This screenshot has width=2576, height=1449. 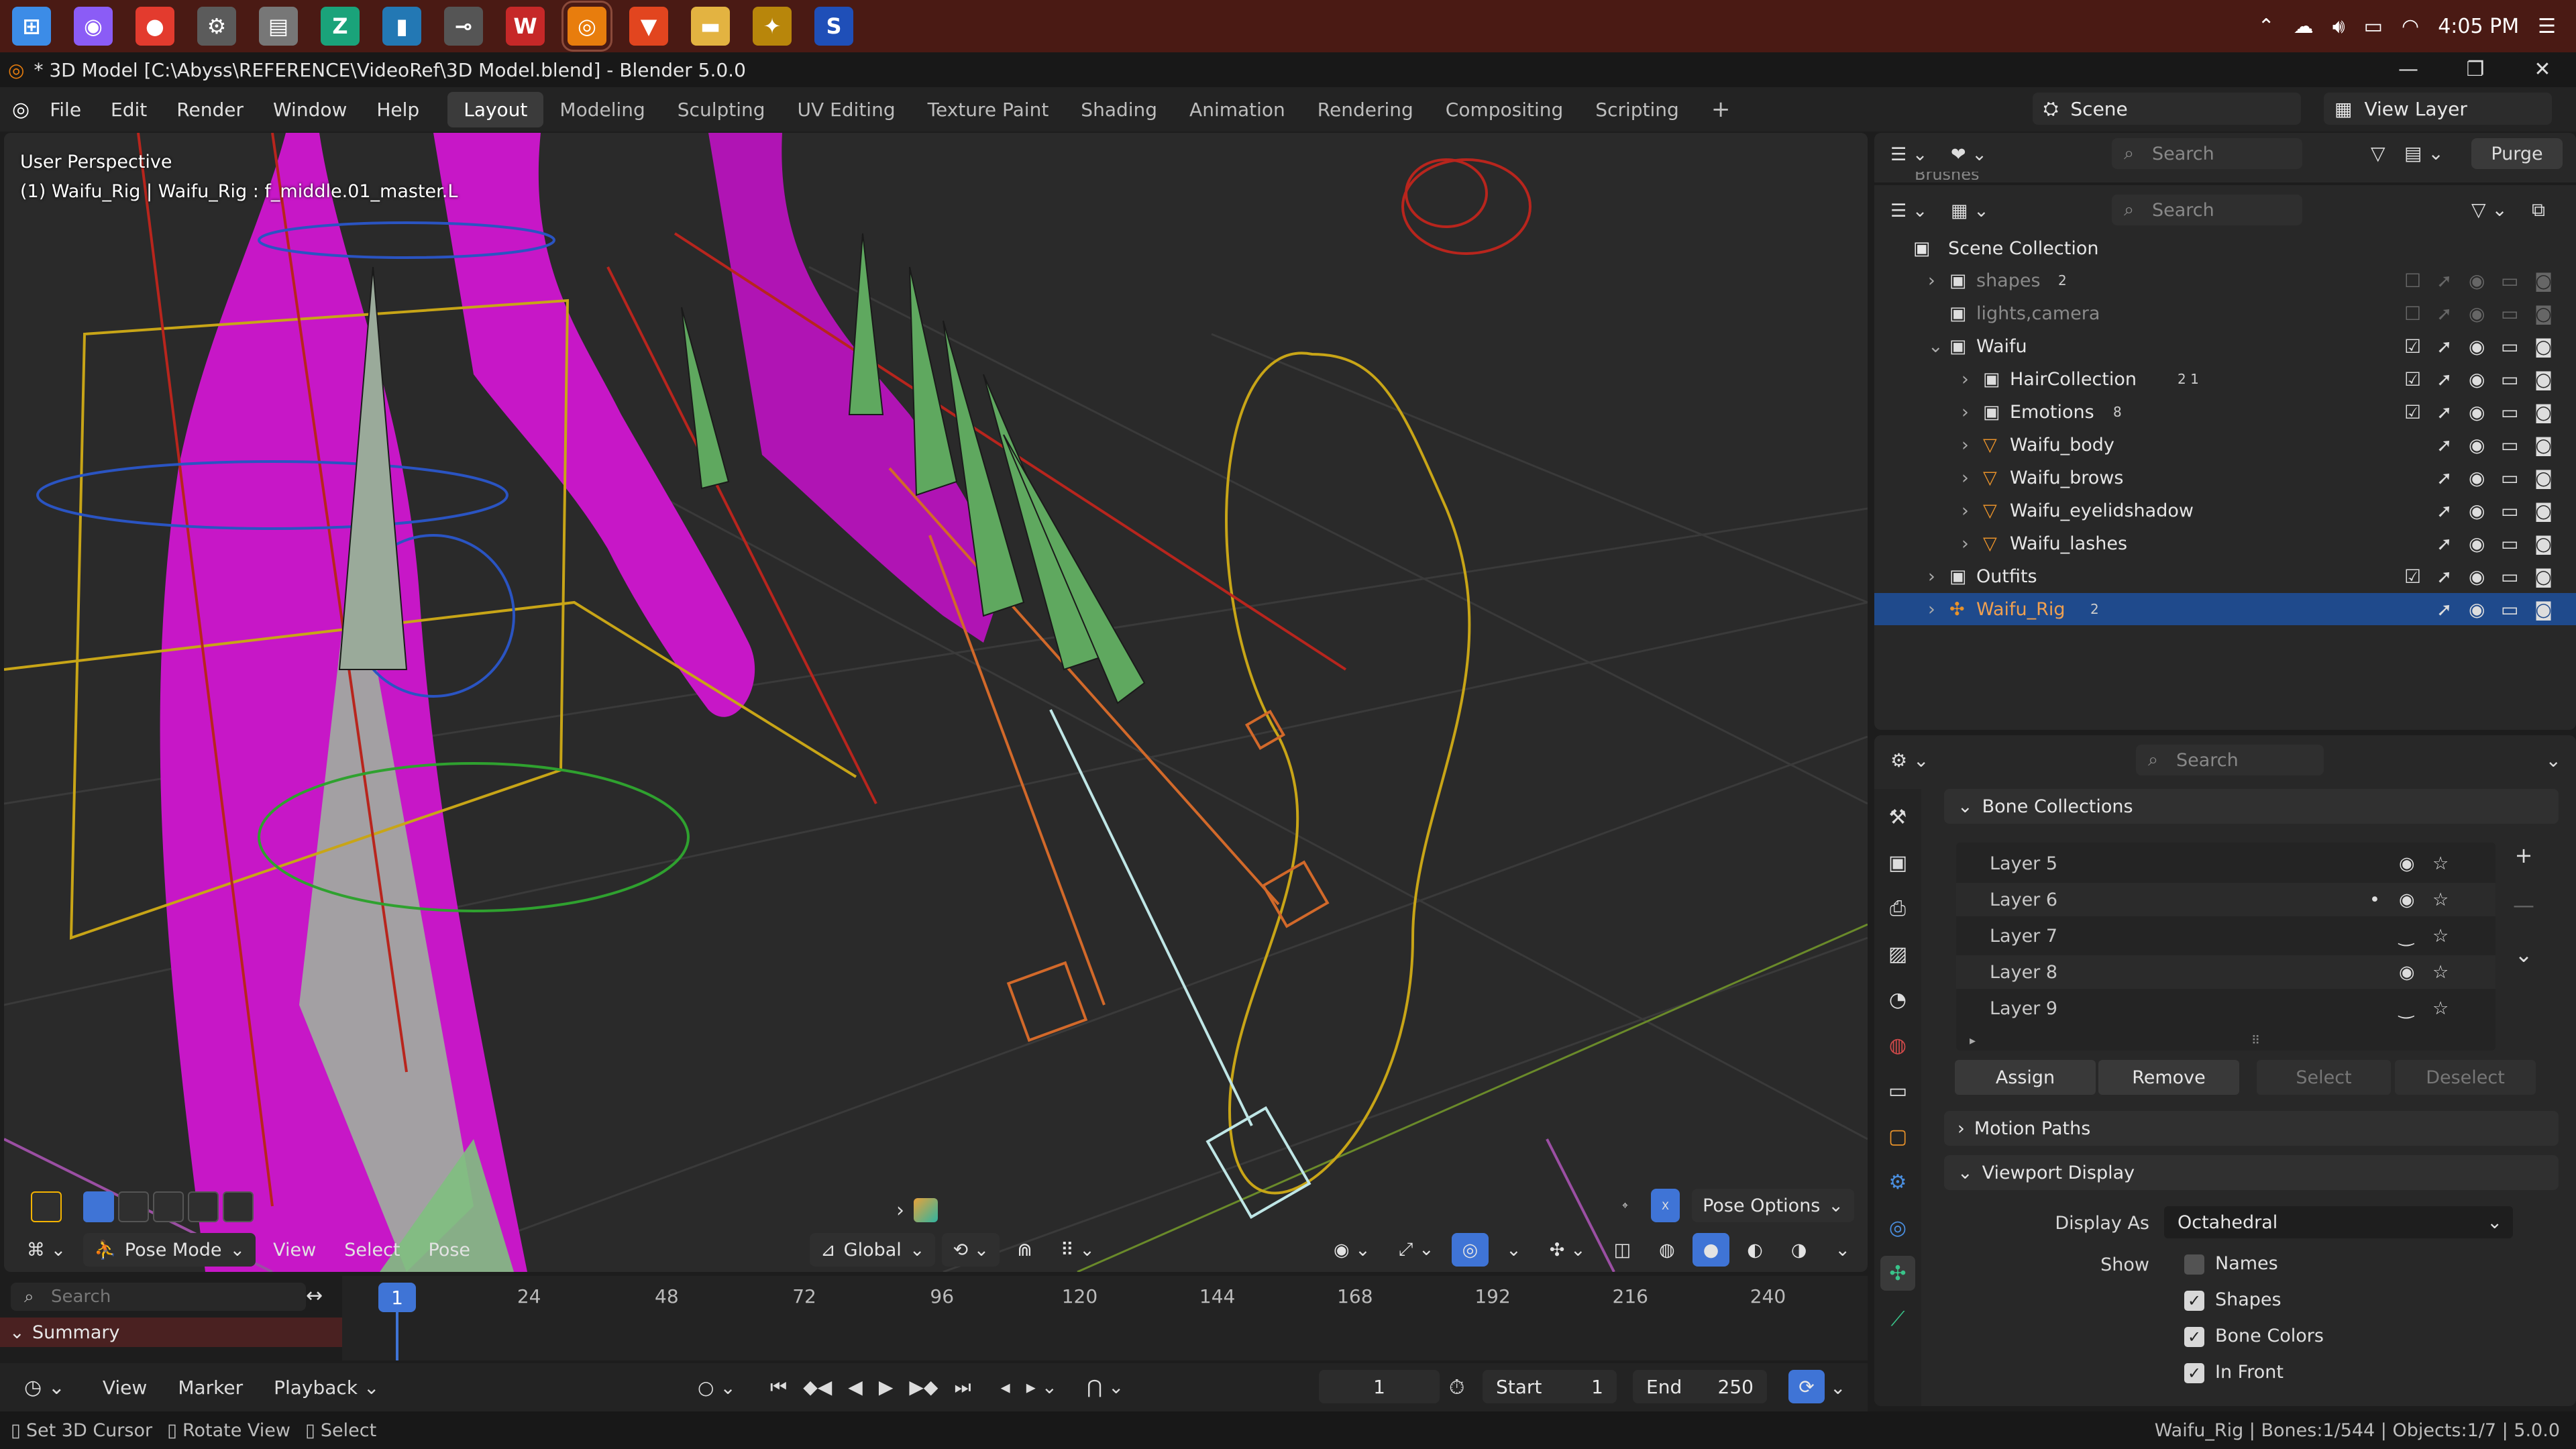 What do you see at coordinates (2207, 210) in the screenshot?
I see `outliner-search-2: ⌕ Search` at bounding box center [2207, 210].